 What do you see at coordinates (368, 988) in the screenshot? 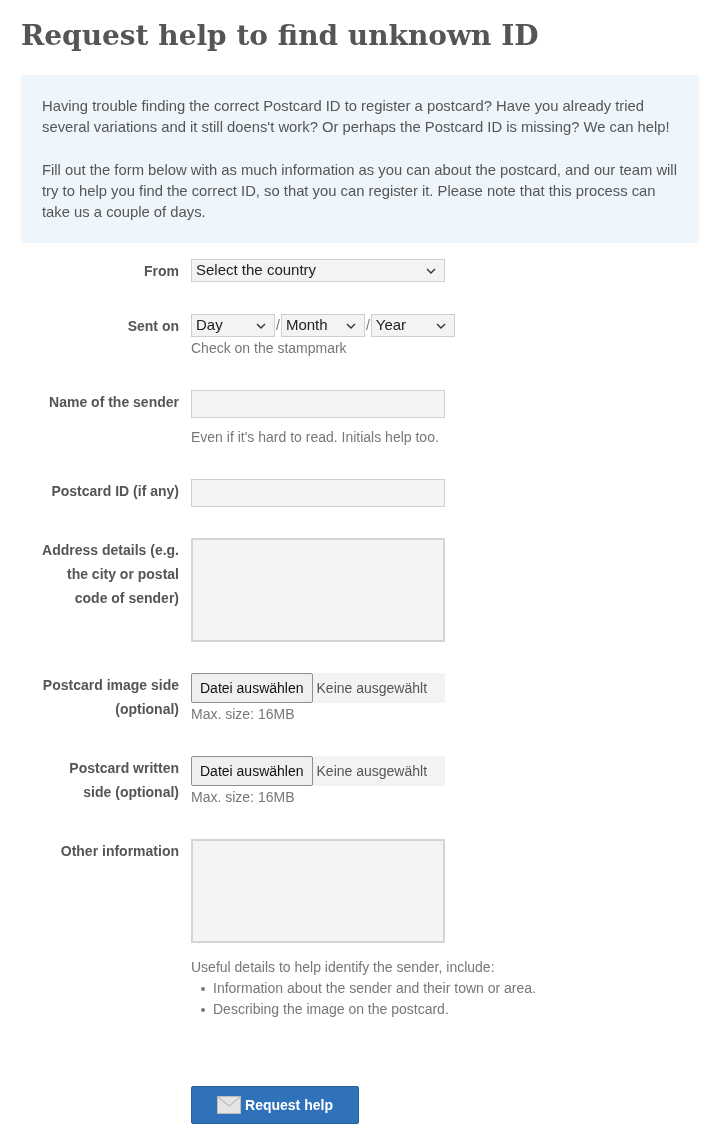
I see `help-list-item: Information about the sender and their town or area.` at bounding box center [368, 988].